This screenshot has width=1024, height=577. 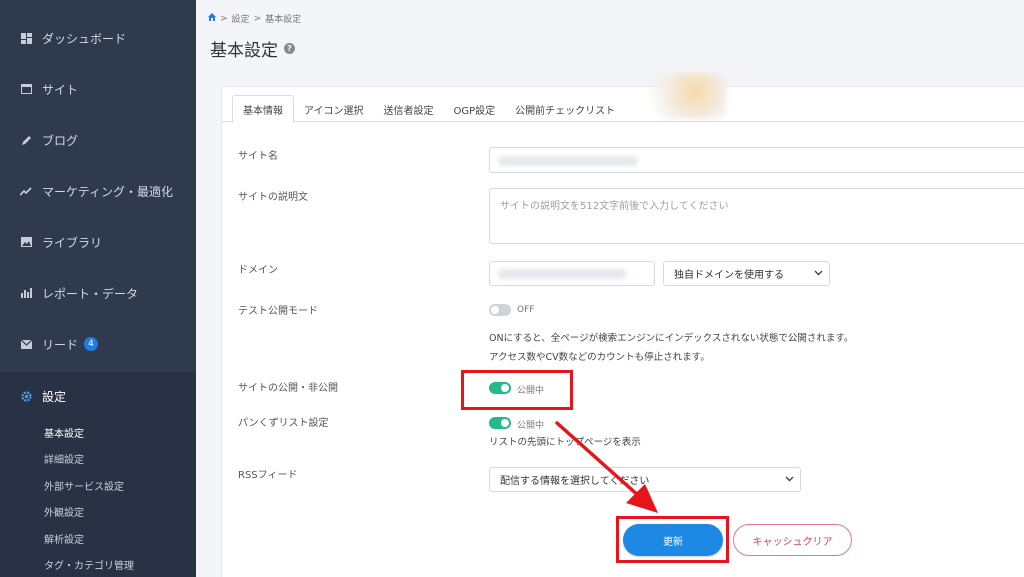 I want to click on domain-input, so click(x=572, y=273).